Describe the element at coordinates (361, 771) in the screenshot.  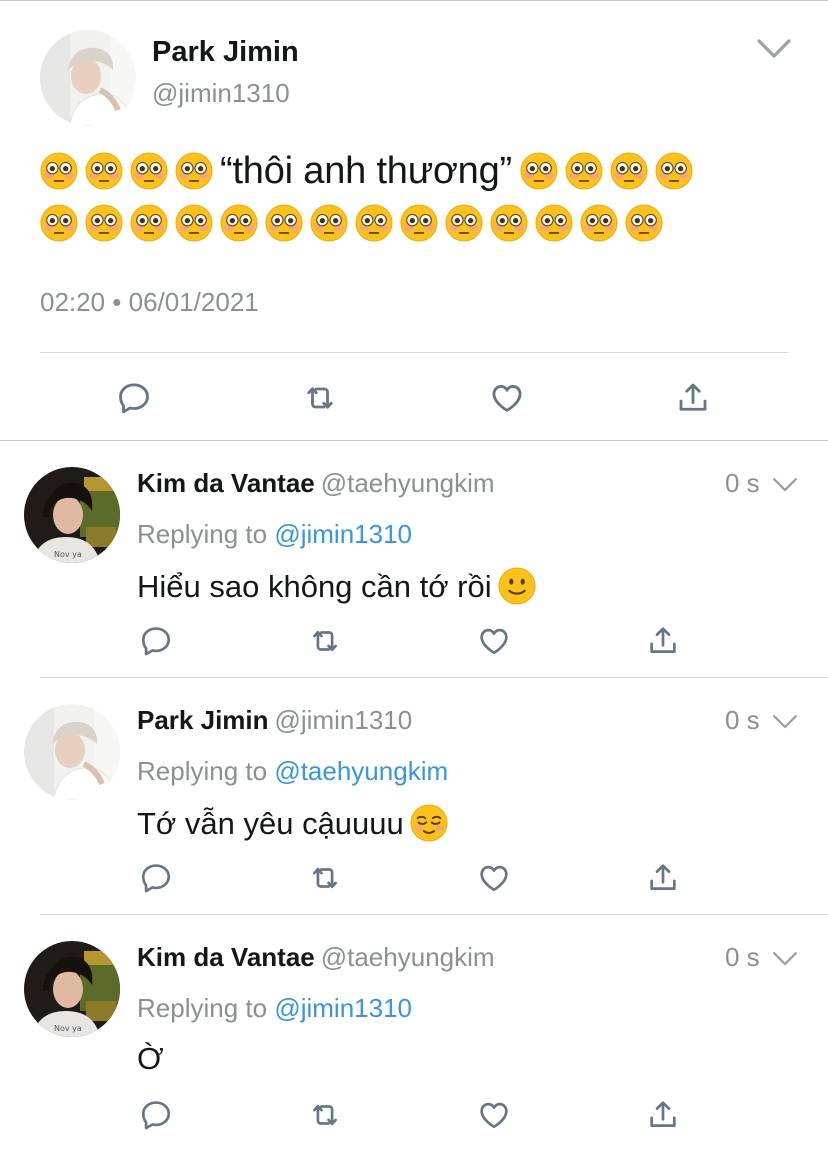
I see `mention-link: @taehyungkim` at that location.